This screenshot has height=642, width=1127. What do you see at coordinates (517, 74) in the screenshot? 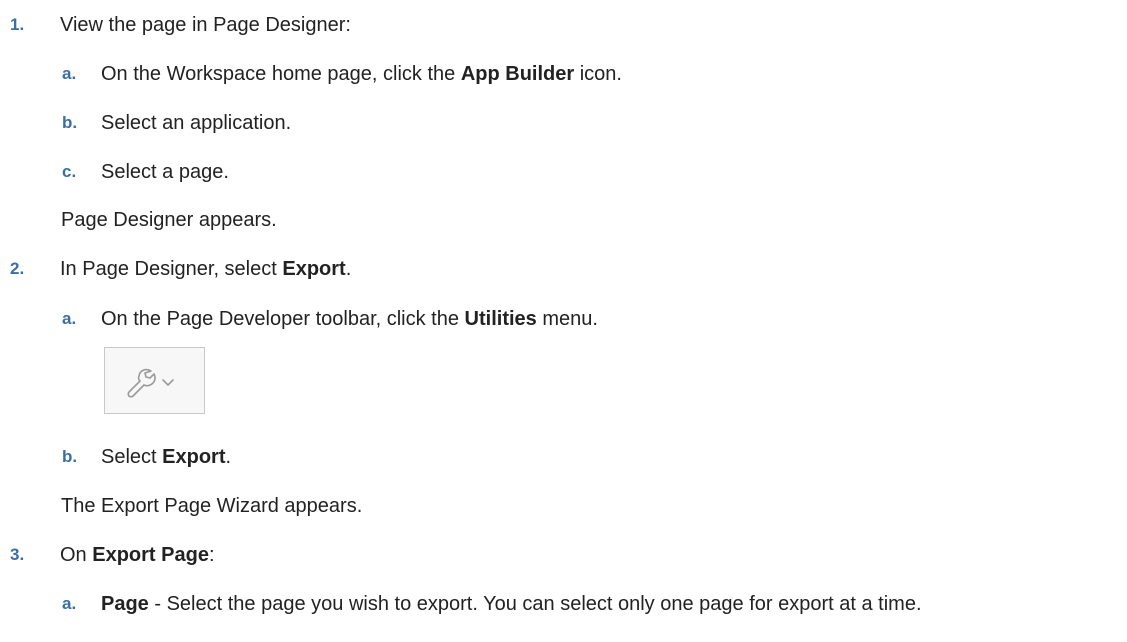
I see `ui-term: App Builder` at bounding box center [517, 74].